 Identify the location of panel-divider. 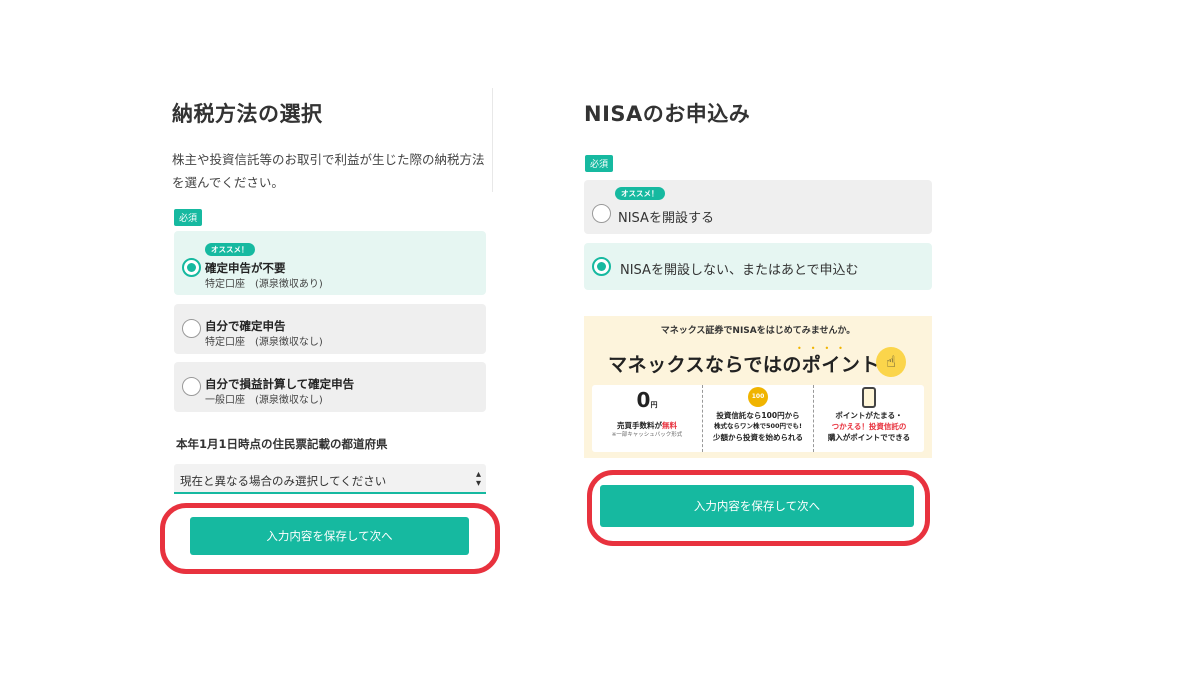
(492, 140).